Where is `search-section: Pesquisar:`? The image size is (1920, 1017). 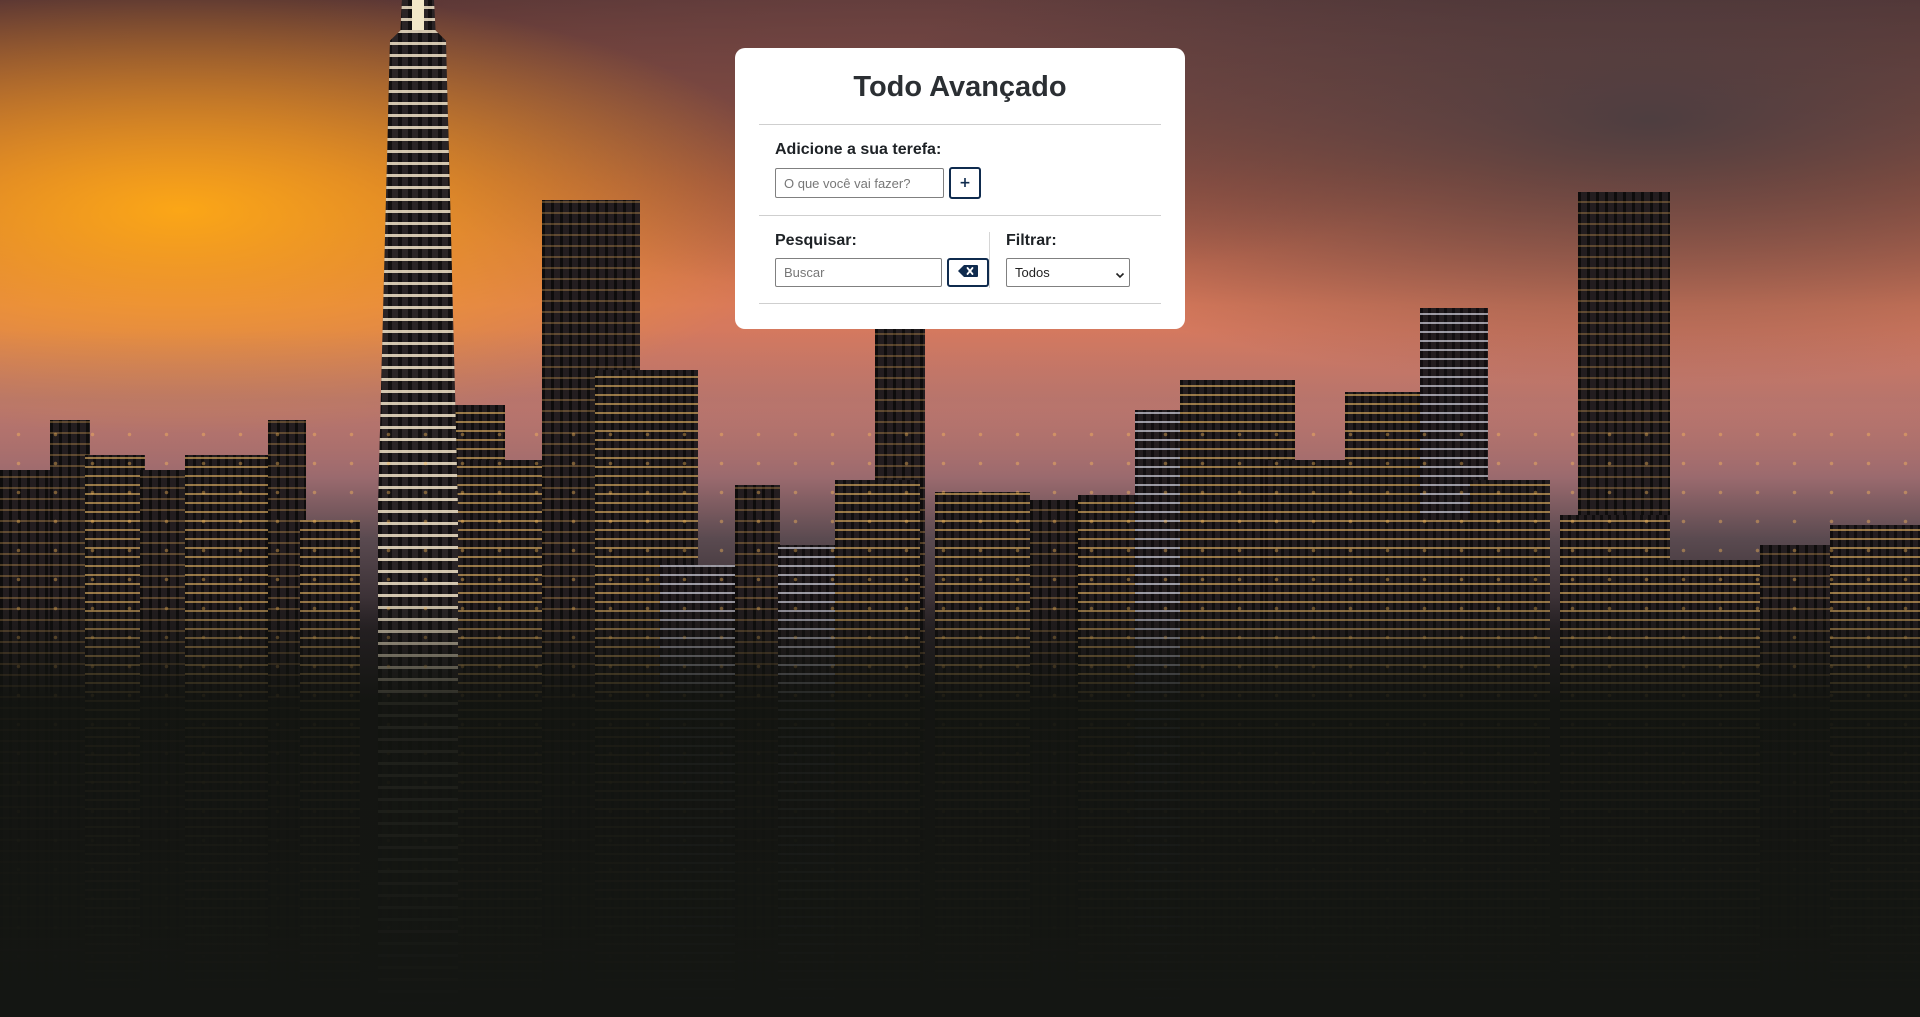 search-section: Pesquisar: is located at coordinates (874, 260).